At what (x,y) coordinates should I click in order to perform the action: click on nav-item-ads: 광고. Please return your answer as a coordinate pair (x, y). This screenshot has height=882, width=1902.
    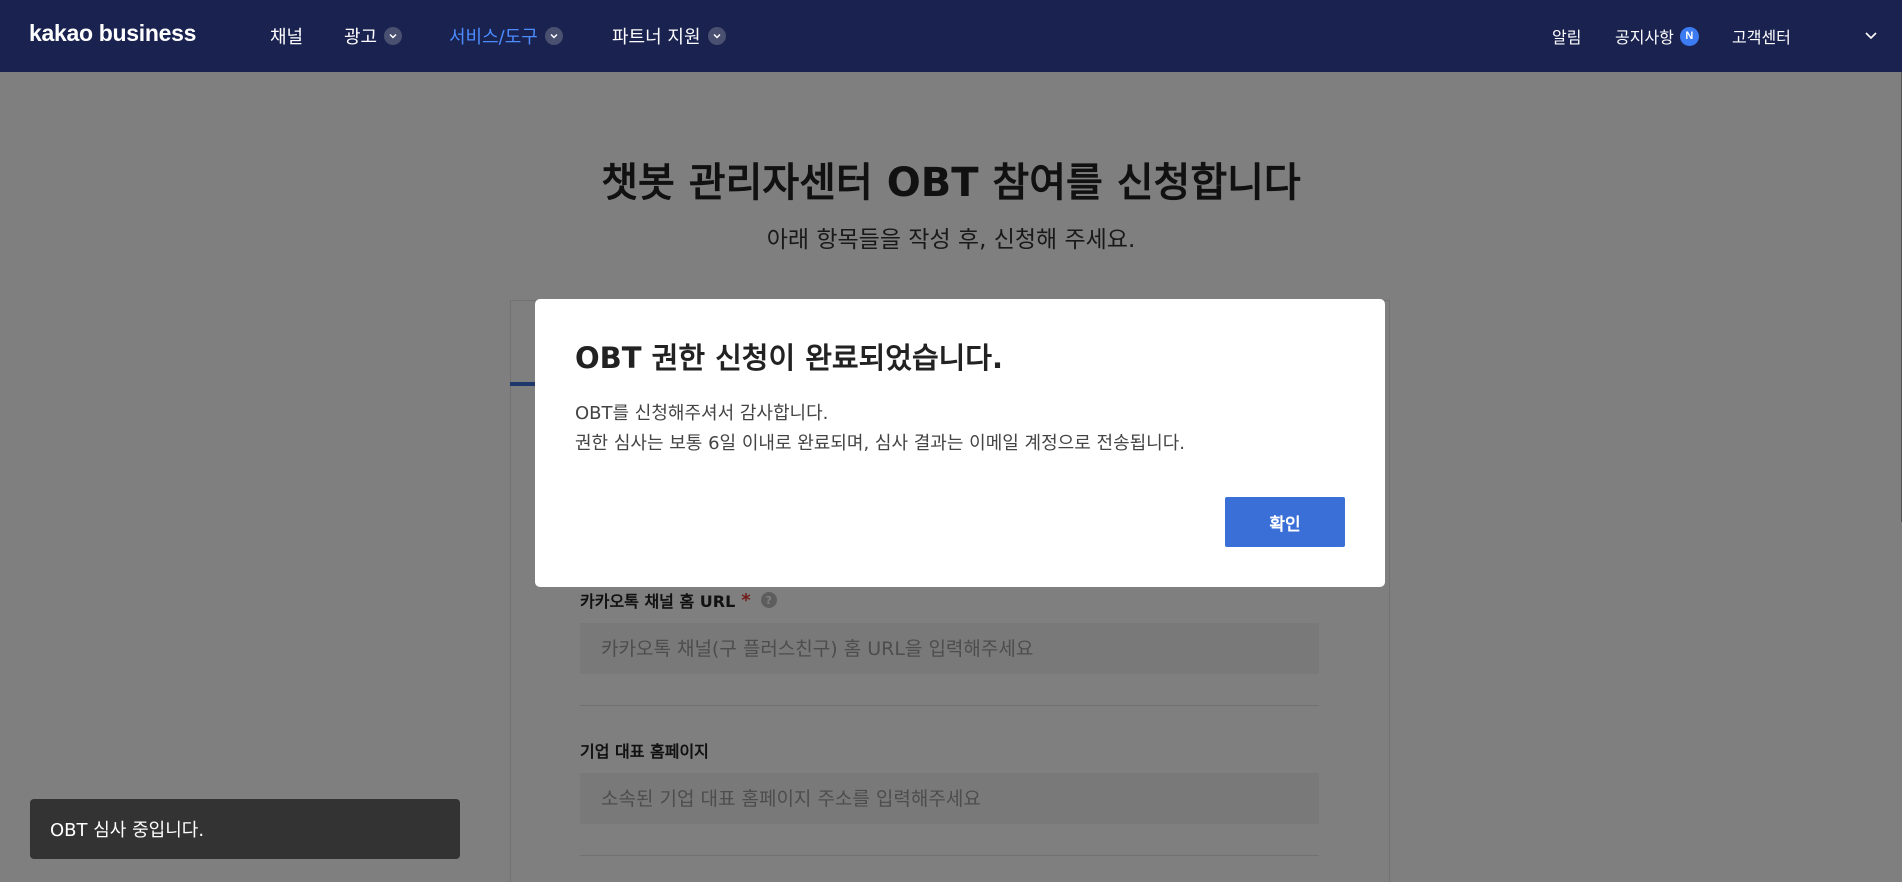
    Looking at the image, I should click on (373, 36).